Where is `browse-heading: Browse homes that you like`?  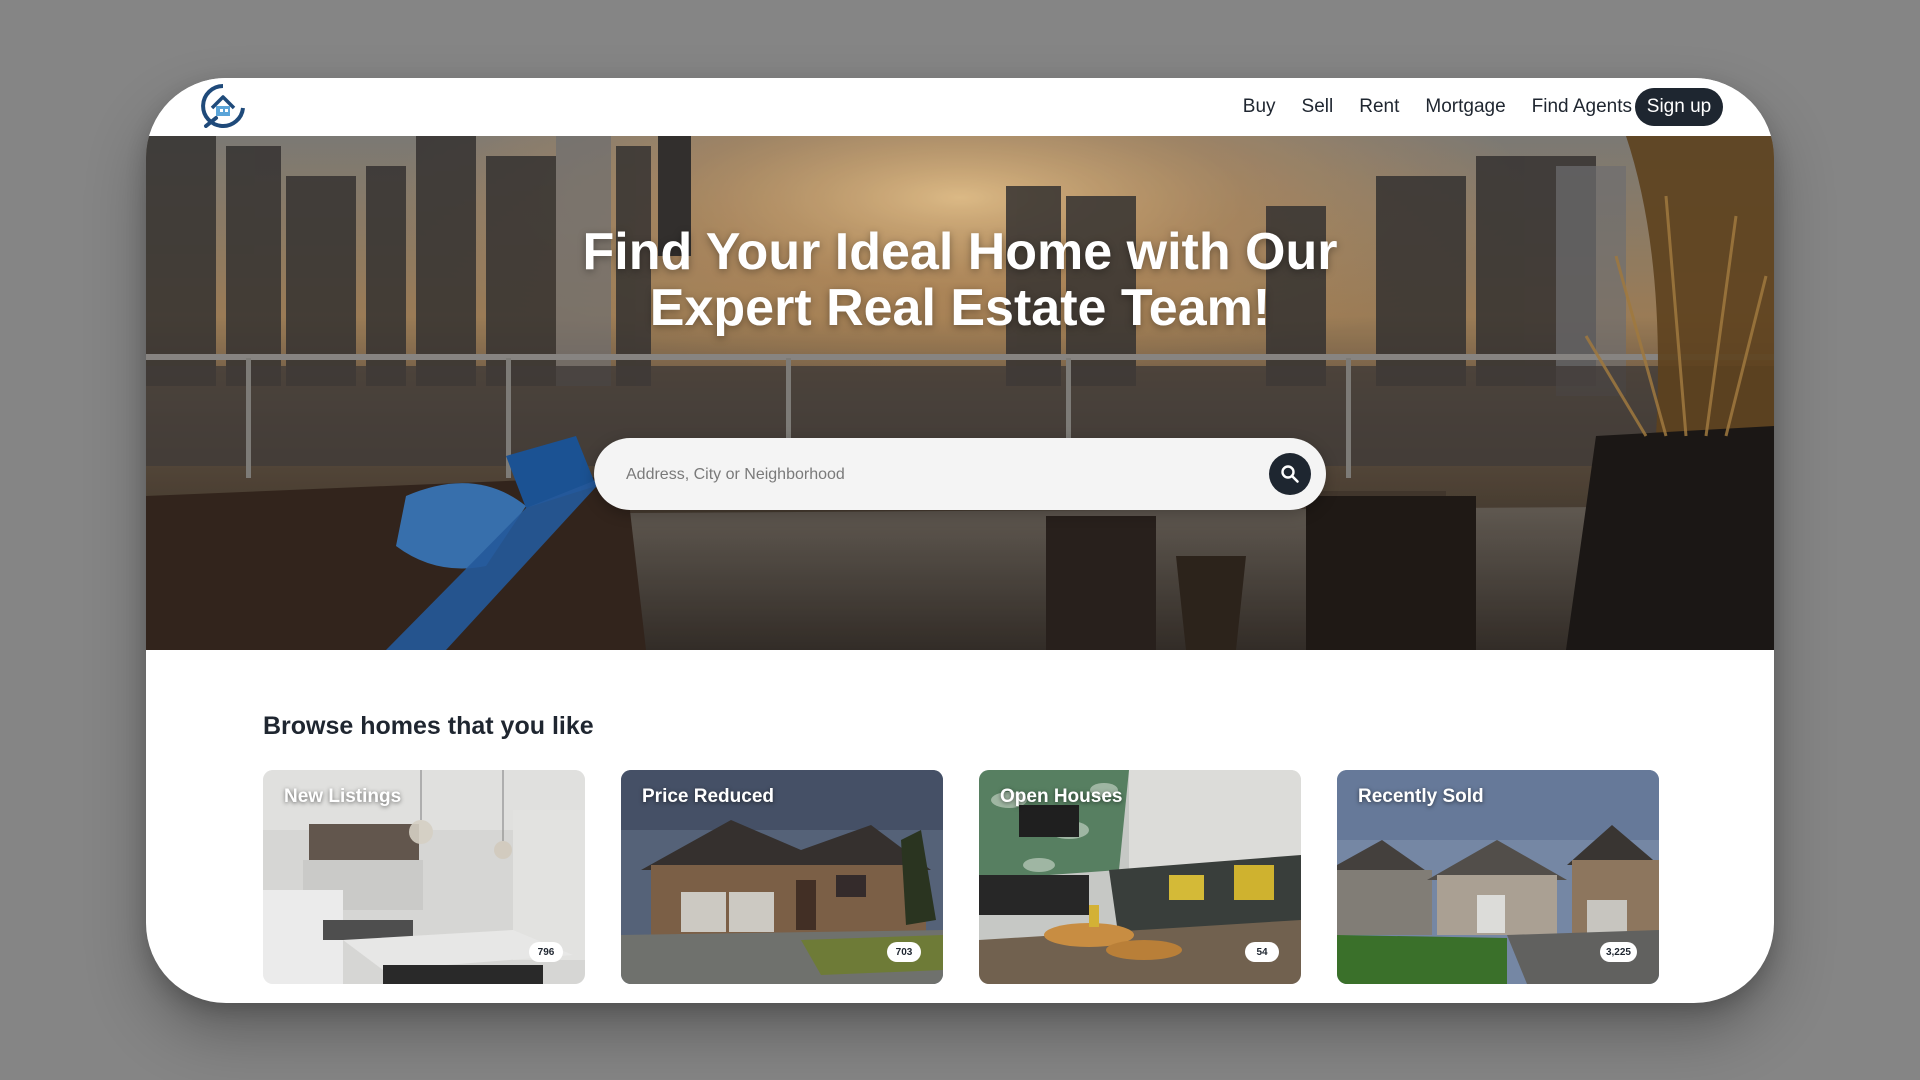 browse-heading: Browse homes that you like is located at coordinates (428, 726).